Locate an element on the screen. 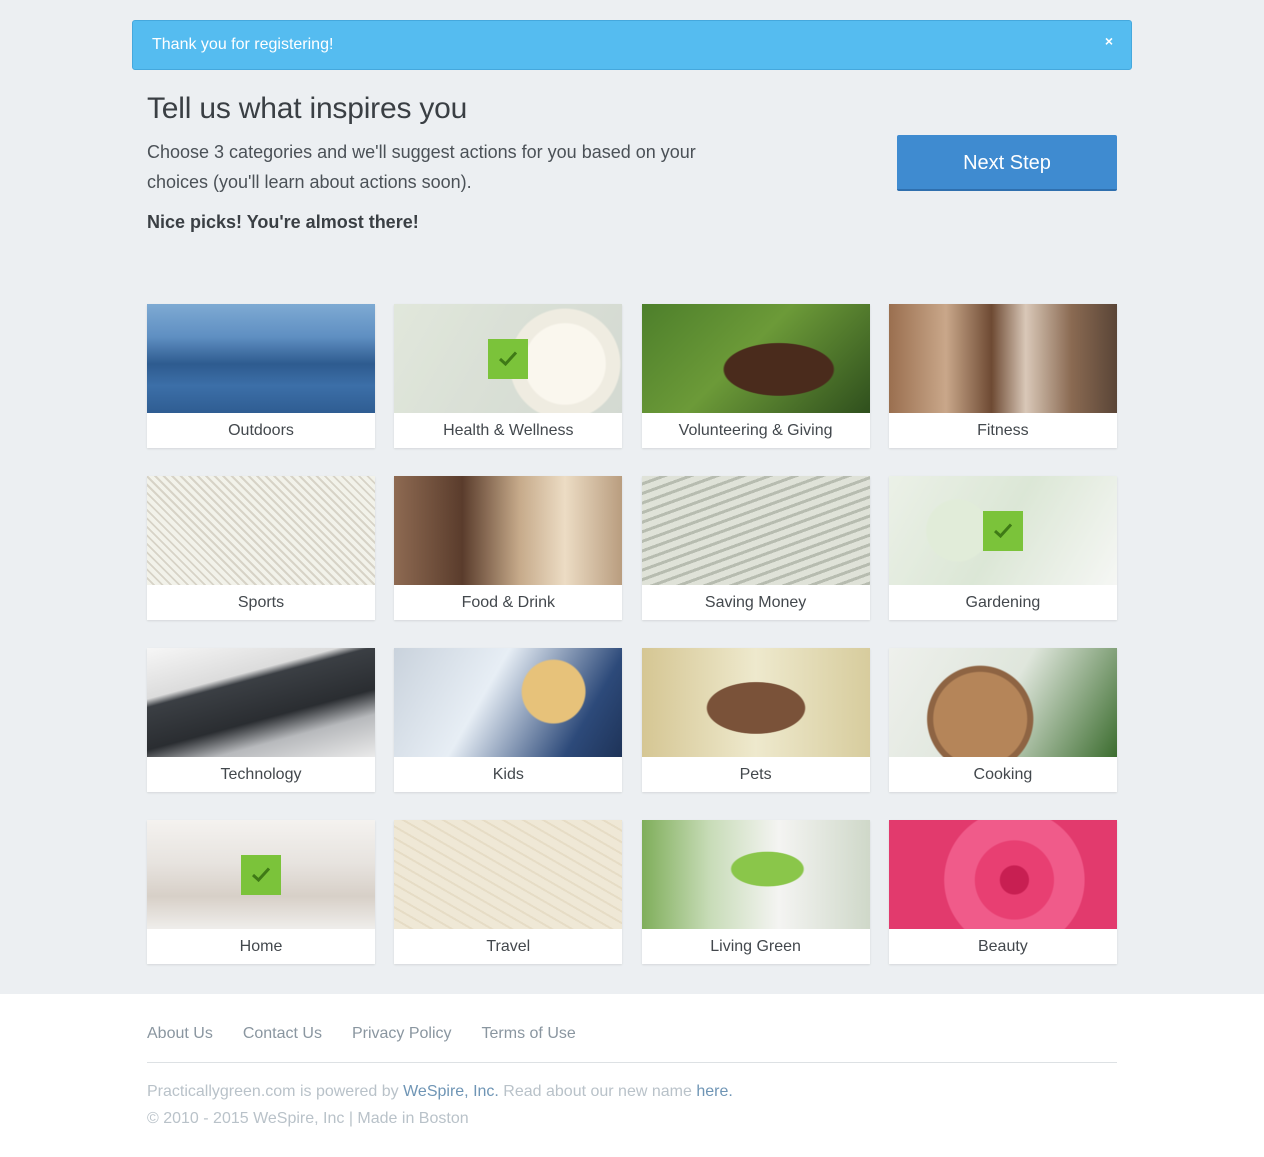 The height and width of the screenshot is (1157, 1264). category-card-fitness: Fitness is located at coordinates (1002, 376).